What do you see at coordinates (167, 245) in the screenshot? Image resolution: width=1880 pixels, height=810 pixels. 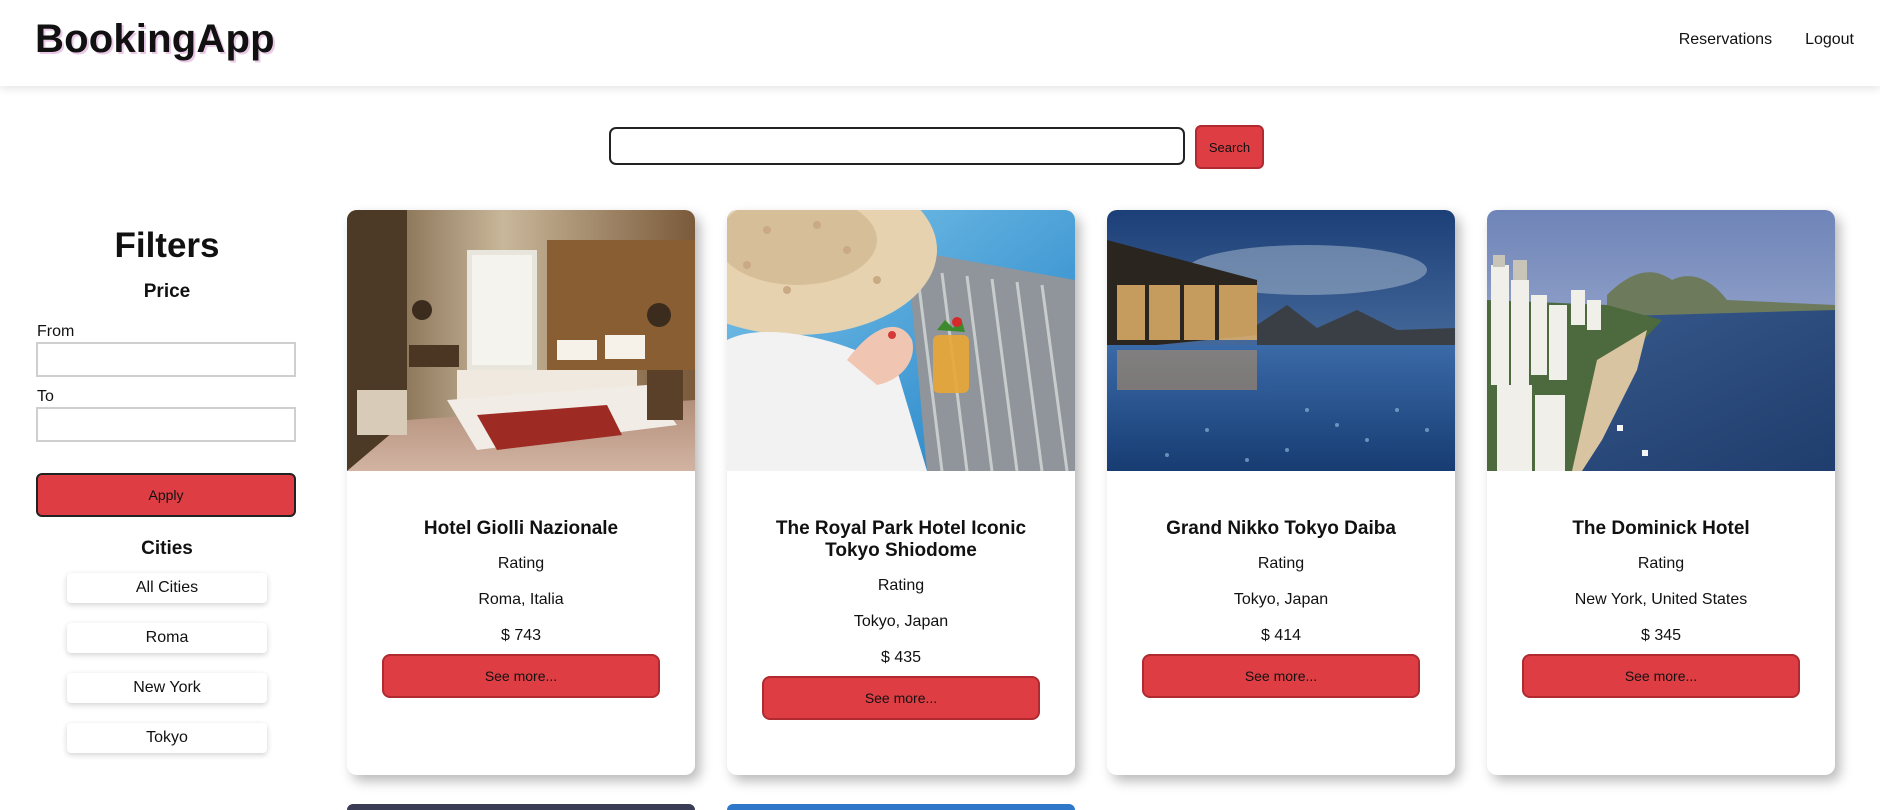 I see `filters-title: Filters` at bounding box center [167, 245].